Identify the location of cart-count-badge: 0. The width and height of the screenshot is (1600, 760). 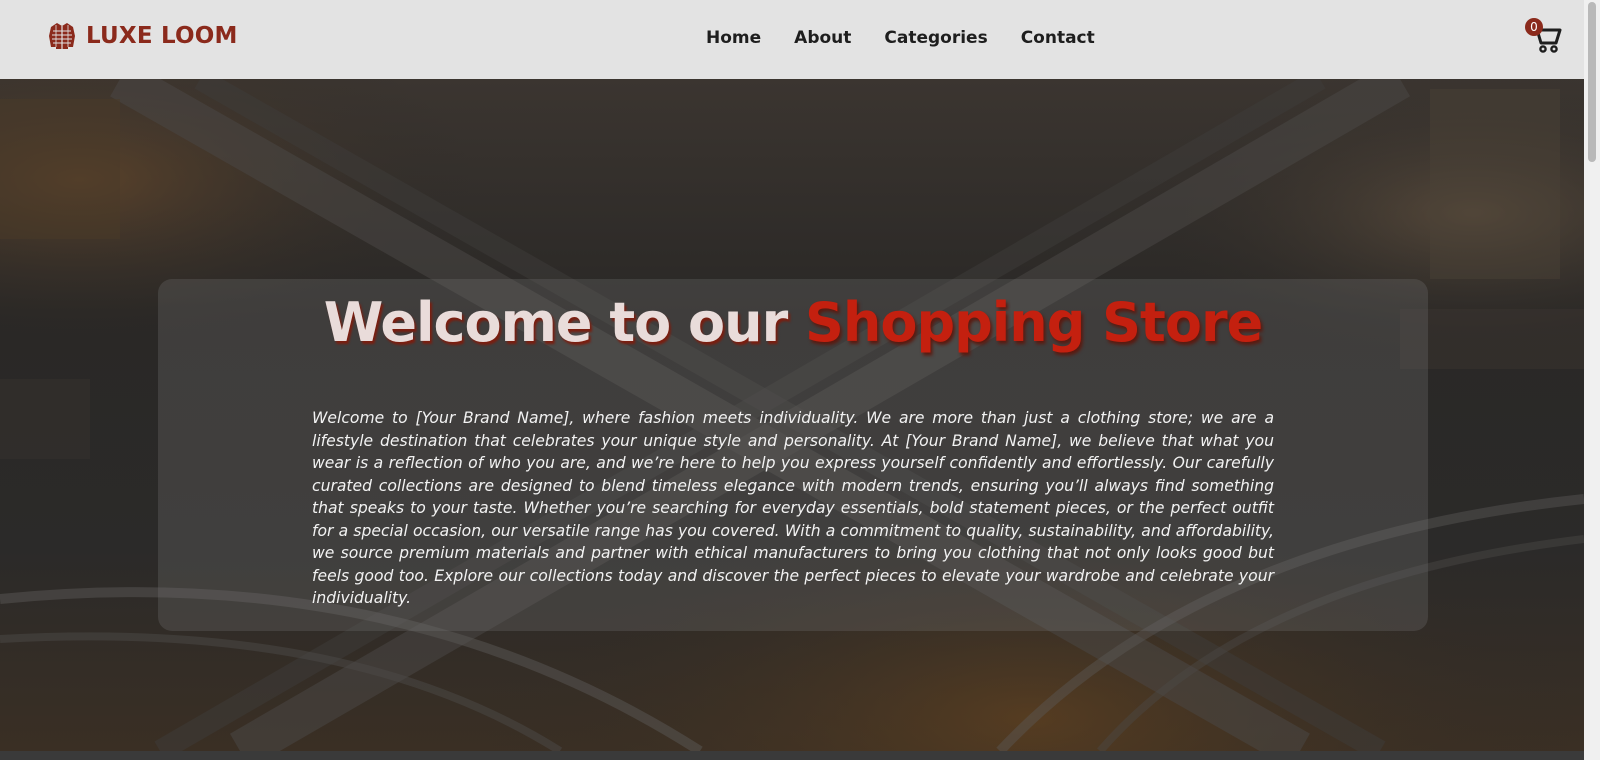
(1534, 27).